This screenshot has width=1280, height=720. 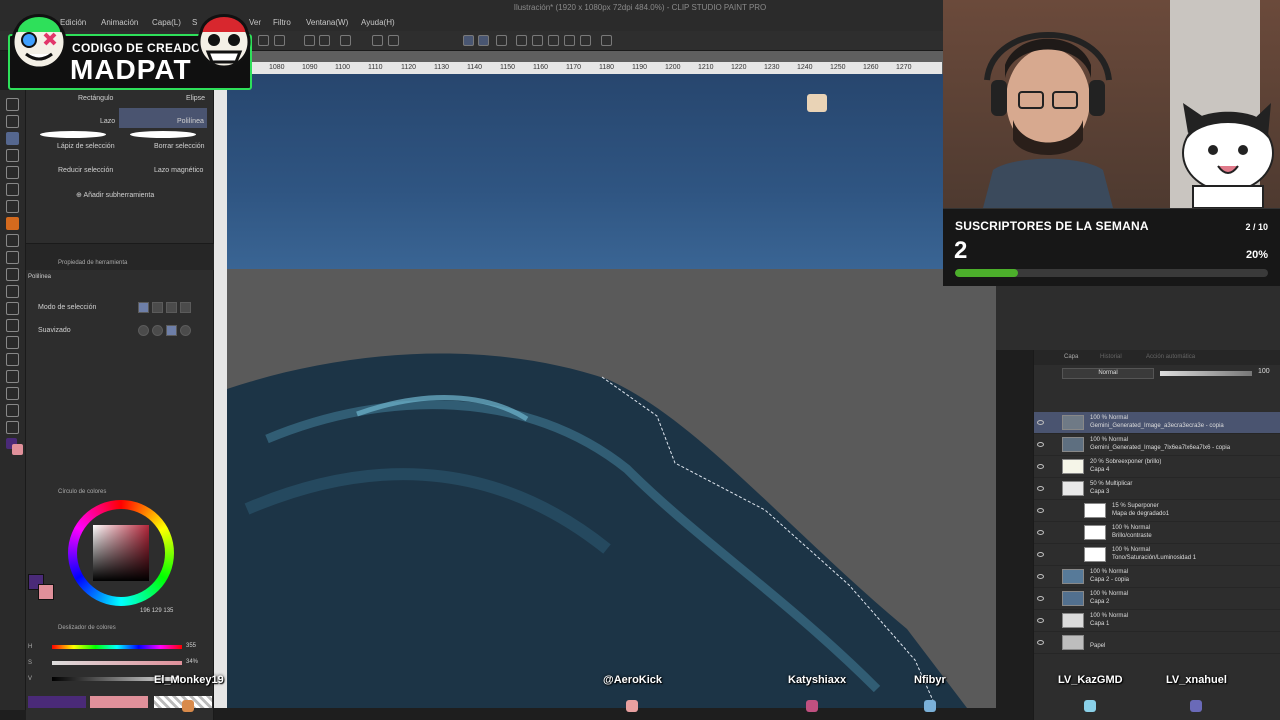 I want to click on layer-row: 100 % Normal Capa 1, so click(x=1157, y=621).